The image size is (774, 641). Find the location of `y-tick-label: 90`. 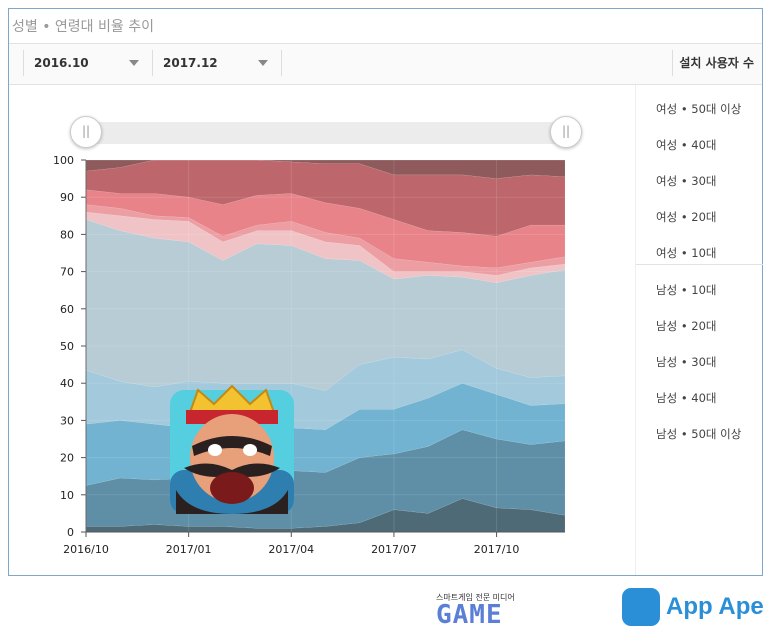

y-tick-label: 90 is located at coordinates (67, 197).